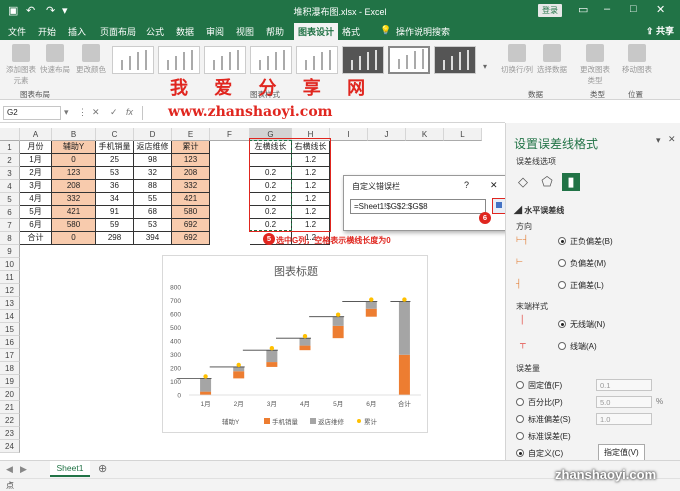  I want to click on table-cell: 55, so click(153, 199).